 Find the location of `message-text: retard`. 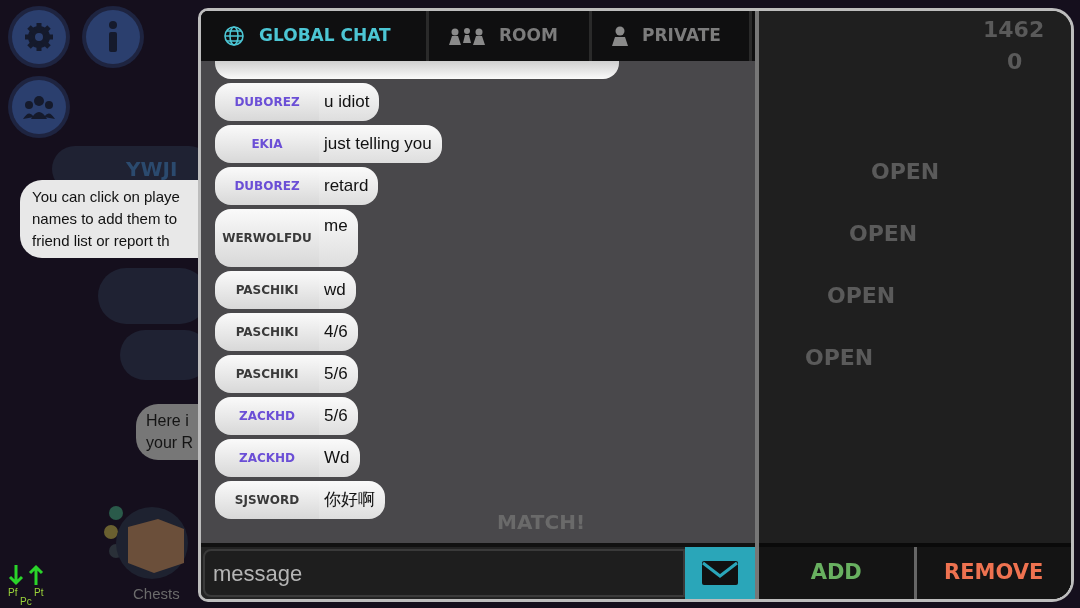

message-text: retard is located at coordinates (349, 186).